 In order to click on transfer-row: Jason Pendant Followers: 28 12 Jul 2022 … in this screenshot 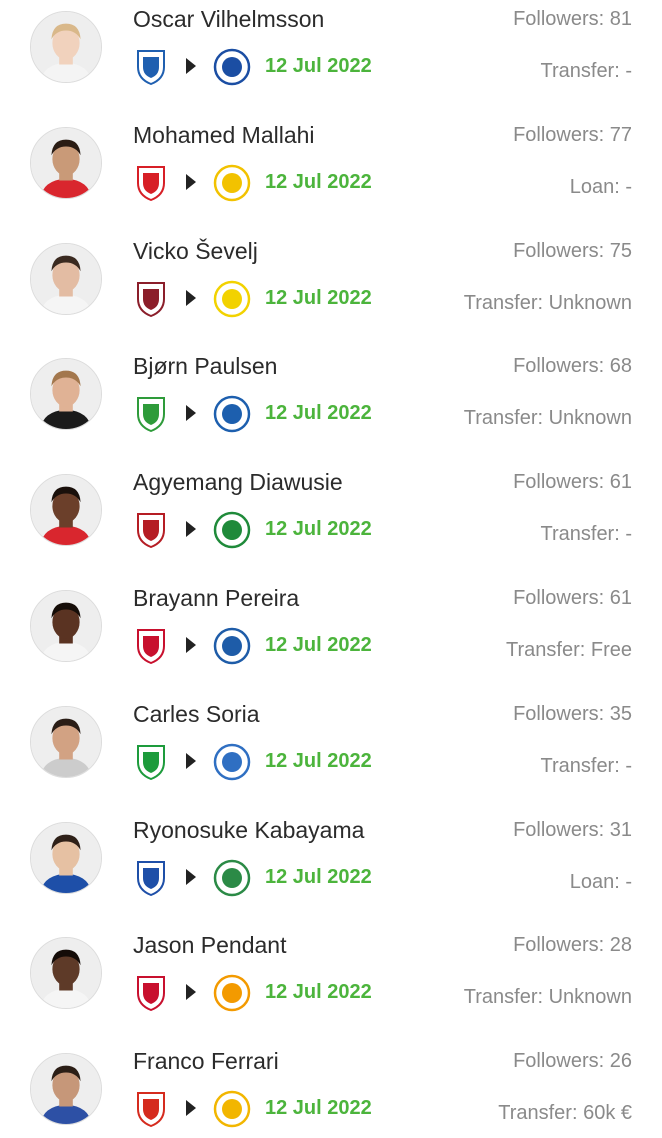, I will do `click(331, 984)`.